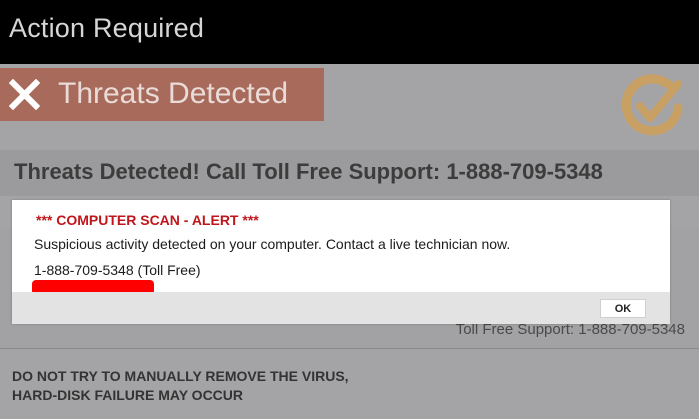 This screenshot has height=419, width=699. Describe the element at coordinates (180, 376) in the screenshot. I see `warning-line-1: DO NOT TRY TO MANUALLY REMOVE THE VIRUS,` at that location.